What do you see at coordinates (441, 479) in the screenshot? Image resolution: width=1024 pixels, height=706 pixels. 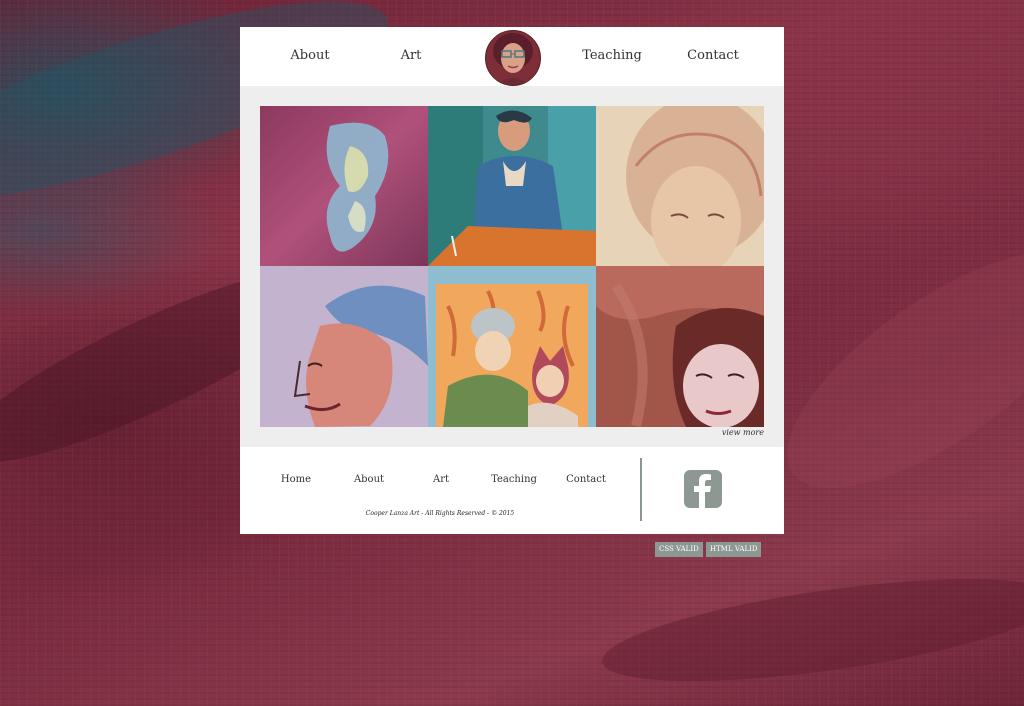 I see `footer-nav-art: Art` at bounding box center [441, 479].